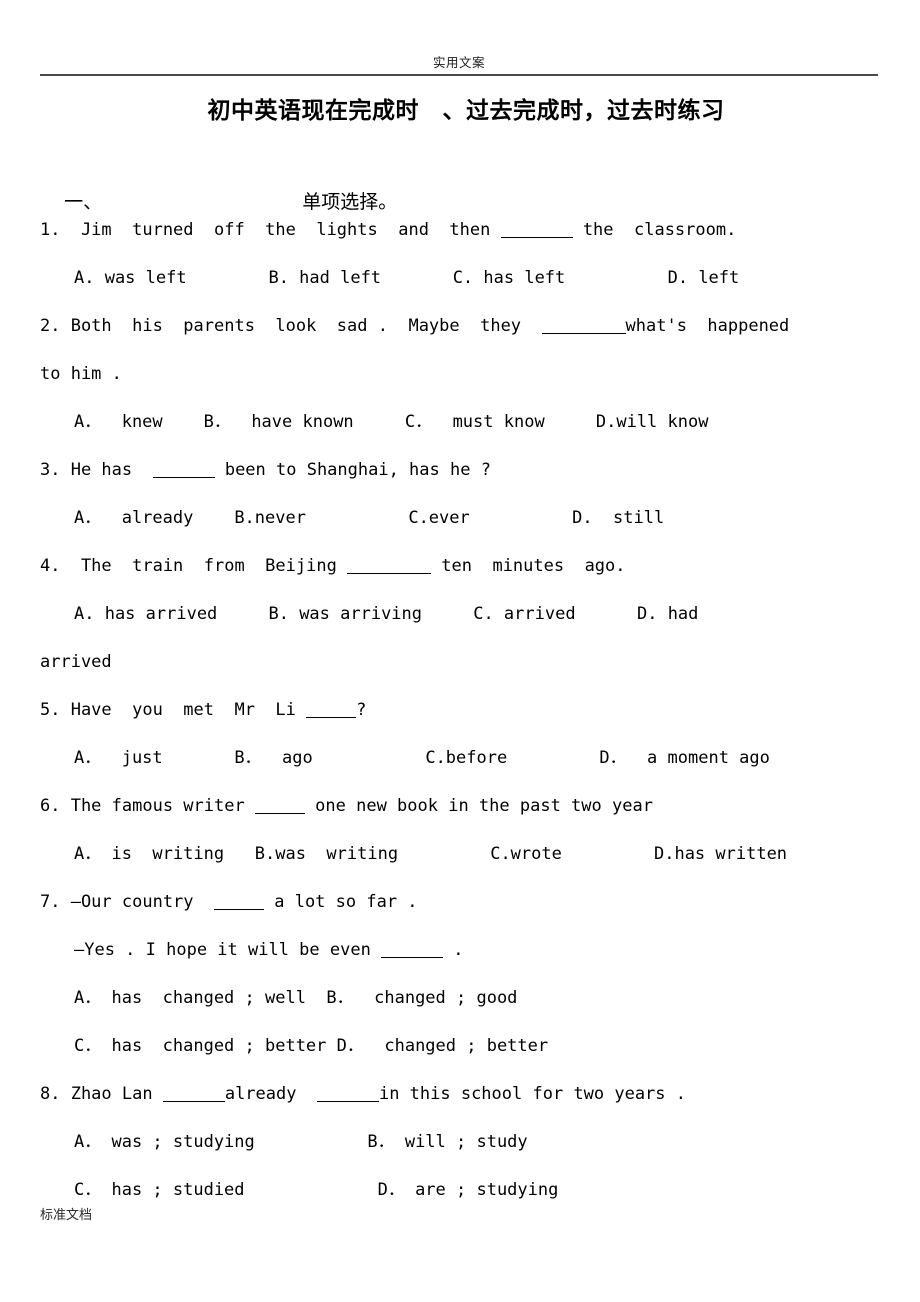 Image resolution: width=920 pixels, height=1302 pixels. What do you see at coordinates (618, 518) in the screenshot?
I see `q3-opt-d: D. still` at bounding box center [618, 518].